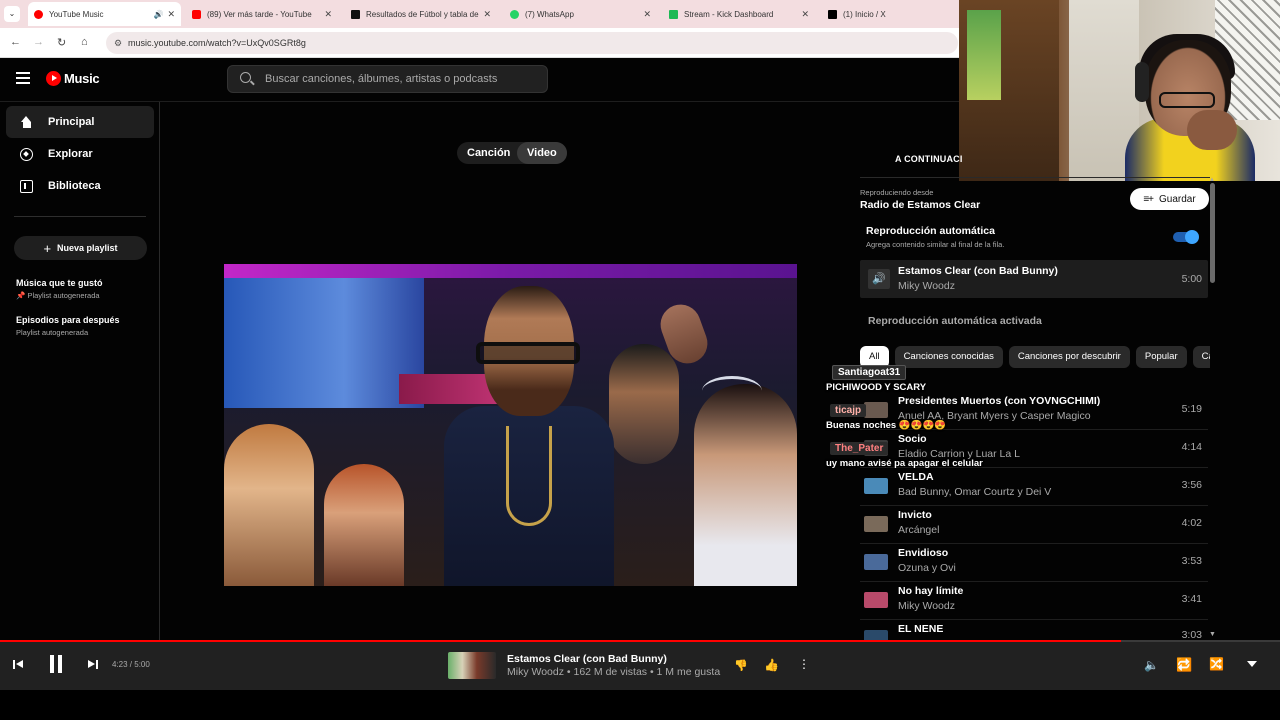  What do you see at coordinates (859, 448) in the screenshot?
I see `chat-username: The_Pater` at bounding box center [859, 448].